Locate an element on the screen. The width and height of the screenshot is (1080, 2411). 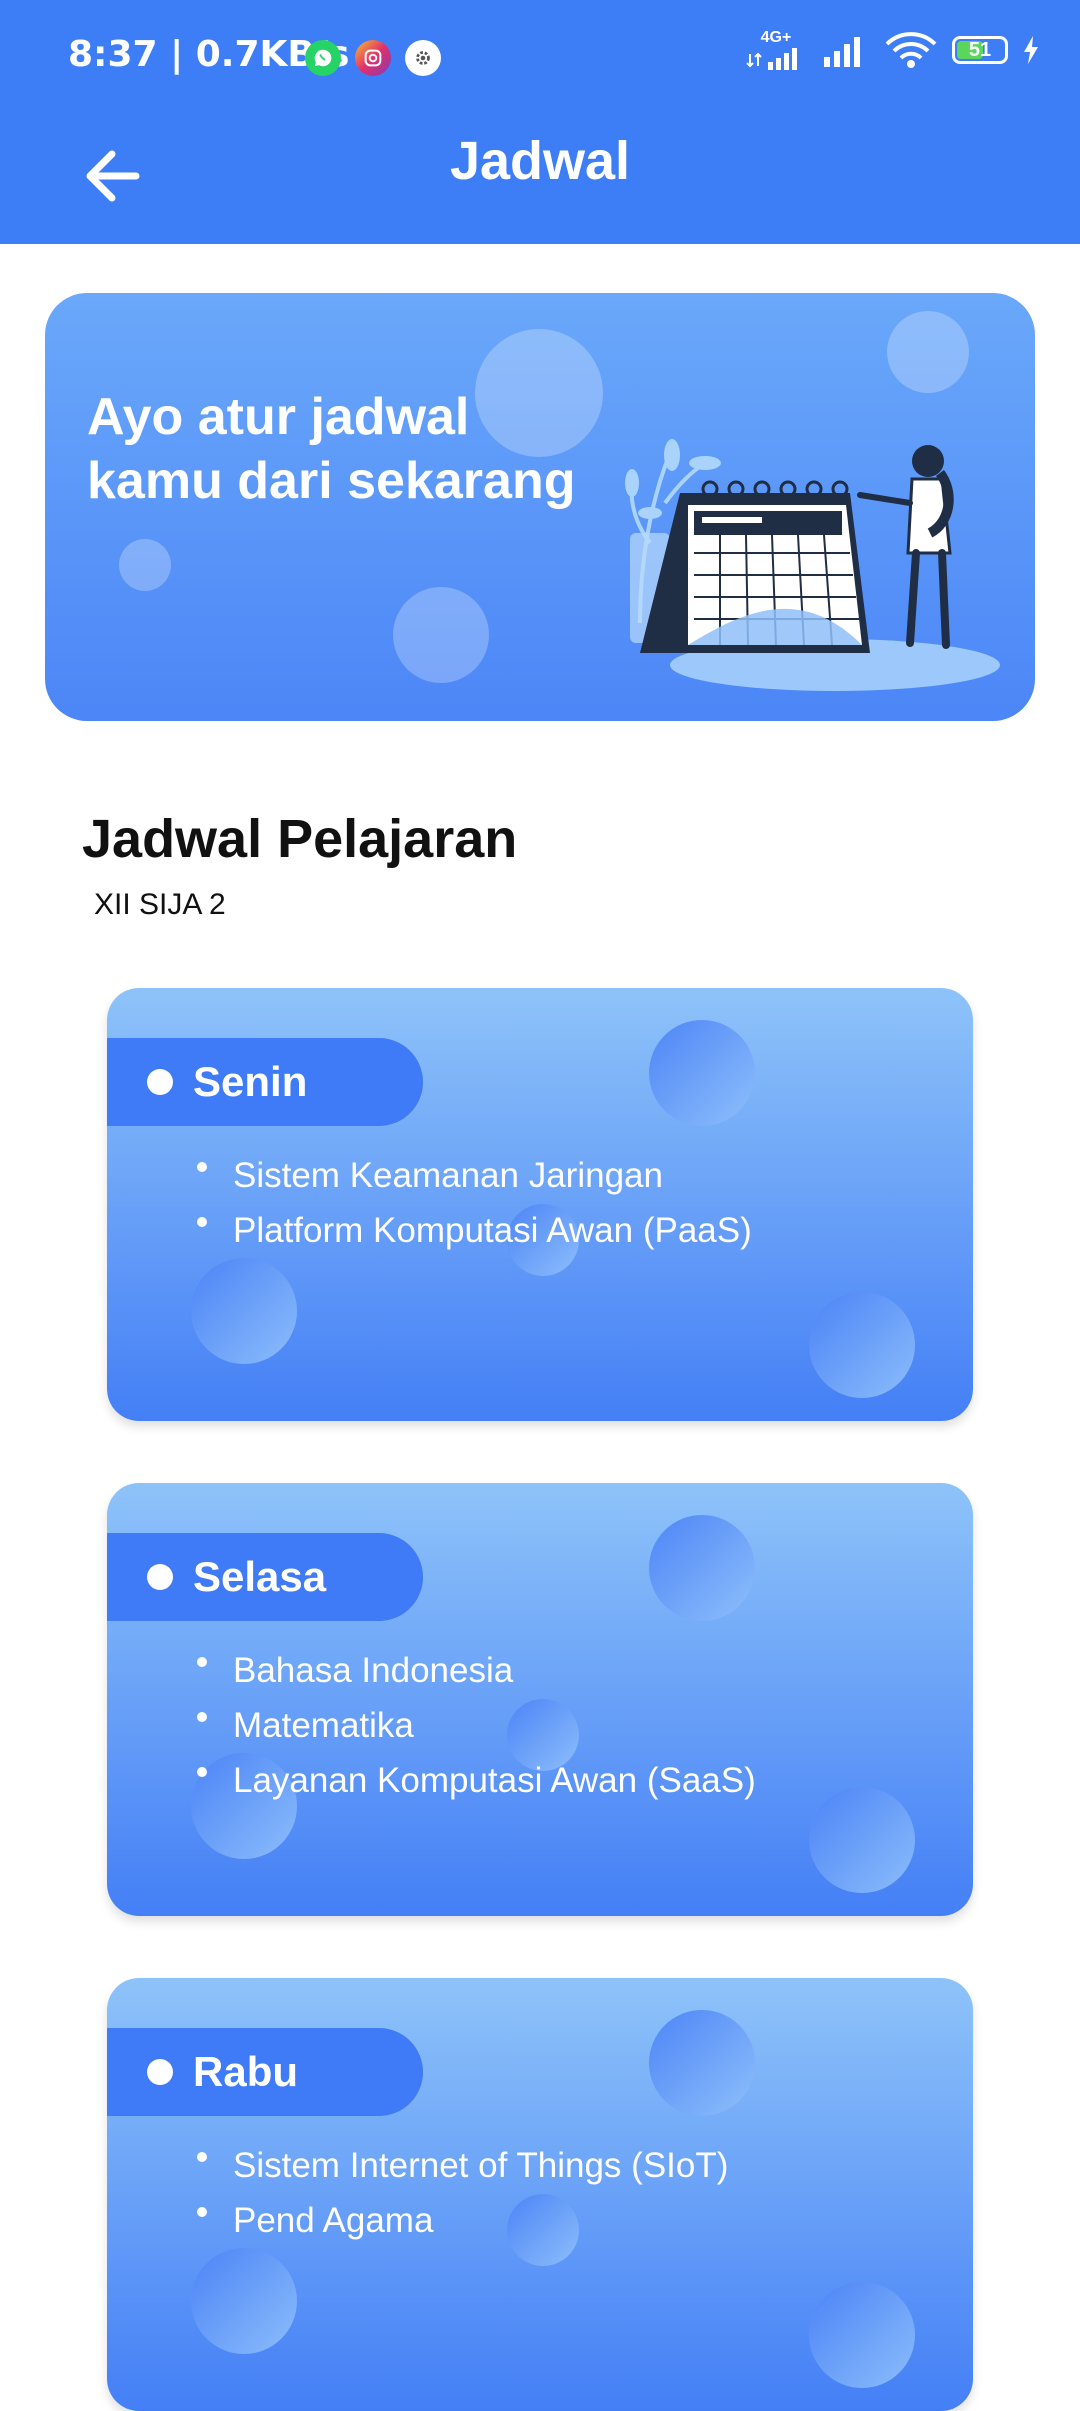
schedule-title: Jadwal Pelajaran is located at coordinates (300, 839).